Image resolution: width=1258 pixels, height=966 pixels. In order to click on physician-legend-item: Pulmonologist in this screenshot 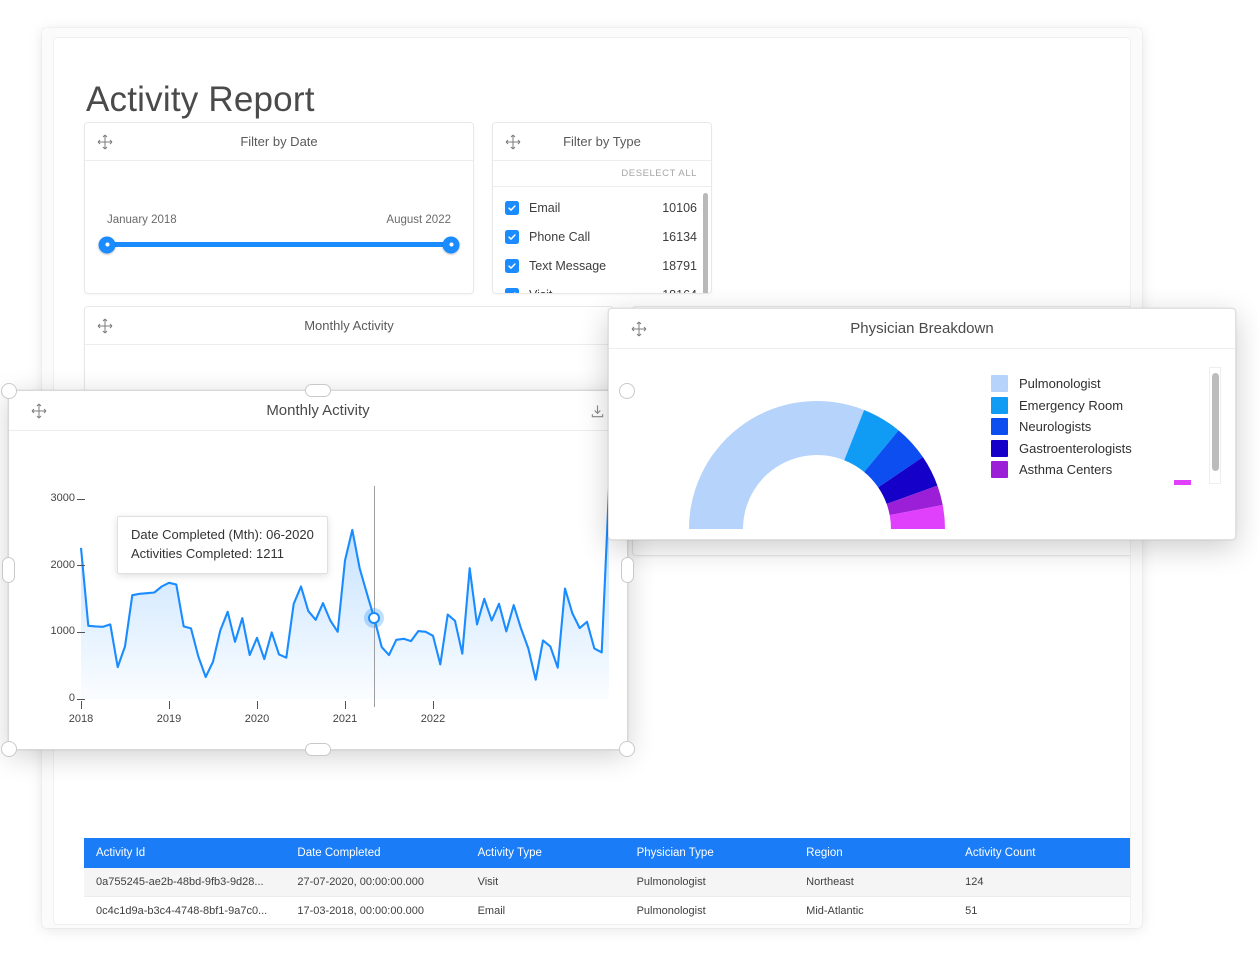, I will do `click(1091, 384)`.